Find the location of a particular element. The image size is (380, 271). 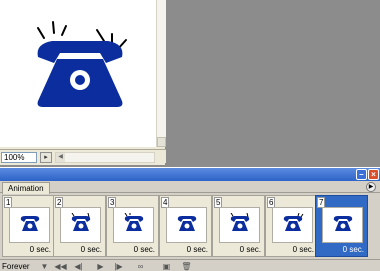

frame-6: 6 0 sec. is located at coordinates (291, 226).